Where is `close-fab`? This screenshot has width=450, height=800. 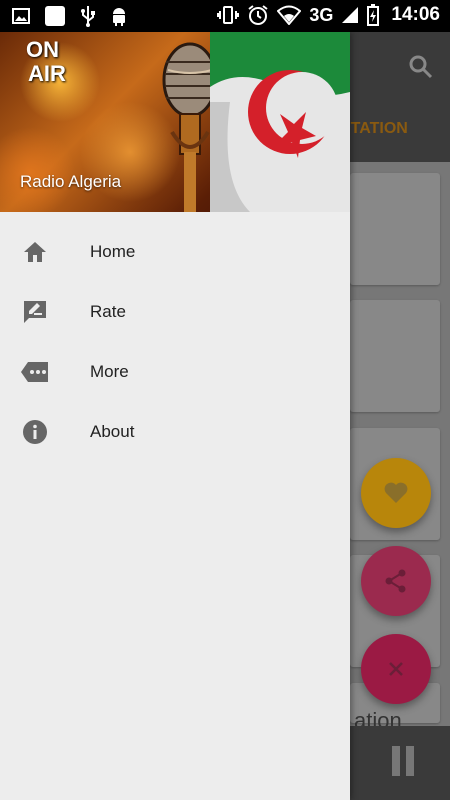 close-fab is located at coordinates (396, 669).